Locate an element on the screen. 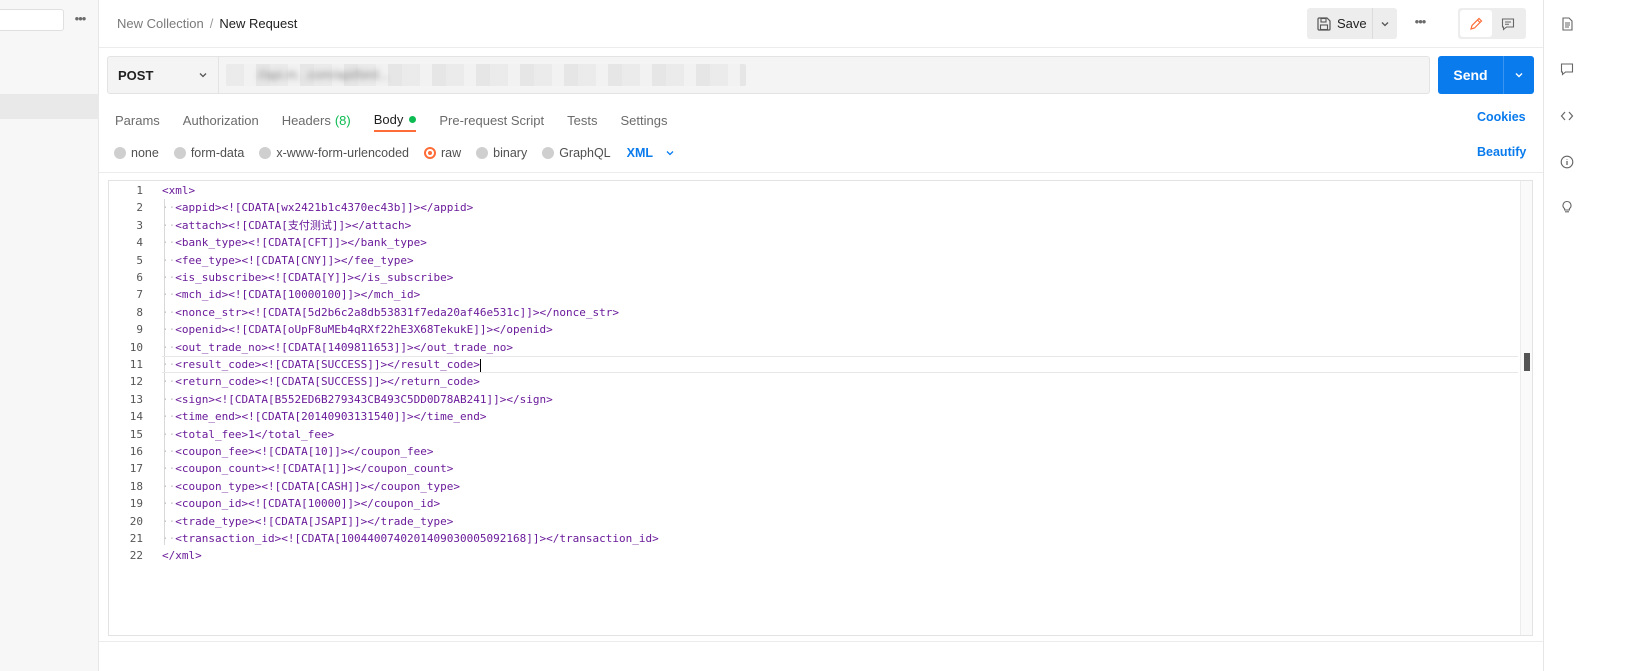 The image size is (1628, 671). code-line: </xml> is located at coordinates (840, 555).